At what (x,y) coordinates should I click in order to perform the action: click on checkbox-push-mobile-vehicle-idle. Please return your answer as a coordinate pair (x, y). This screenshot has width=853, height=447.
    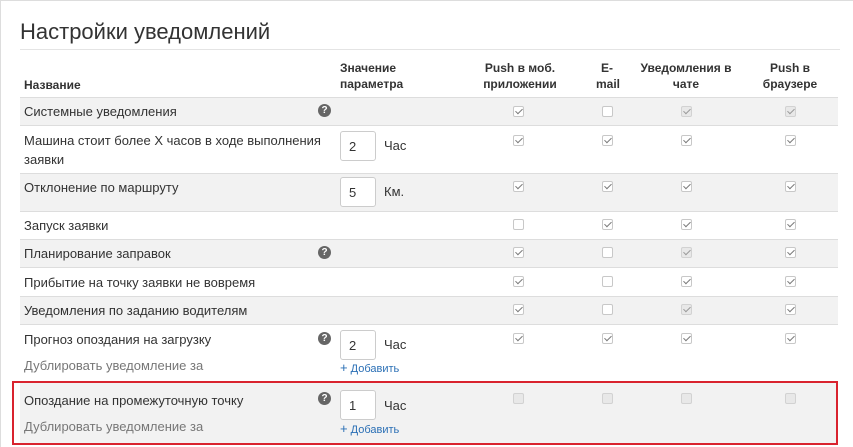
    Looking at the image, I should click on (518, 140).